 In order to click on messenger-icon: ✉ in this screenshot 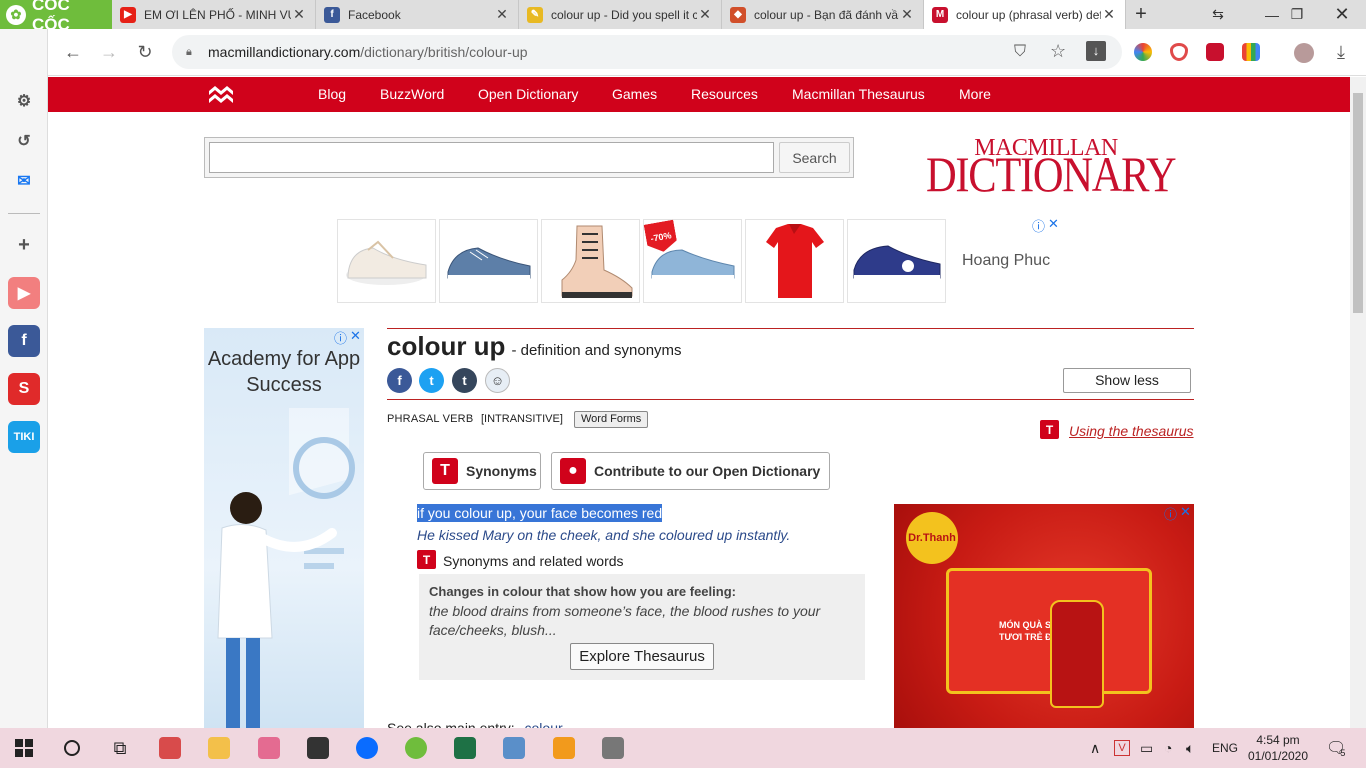, I will do `click(24, 181)`.